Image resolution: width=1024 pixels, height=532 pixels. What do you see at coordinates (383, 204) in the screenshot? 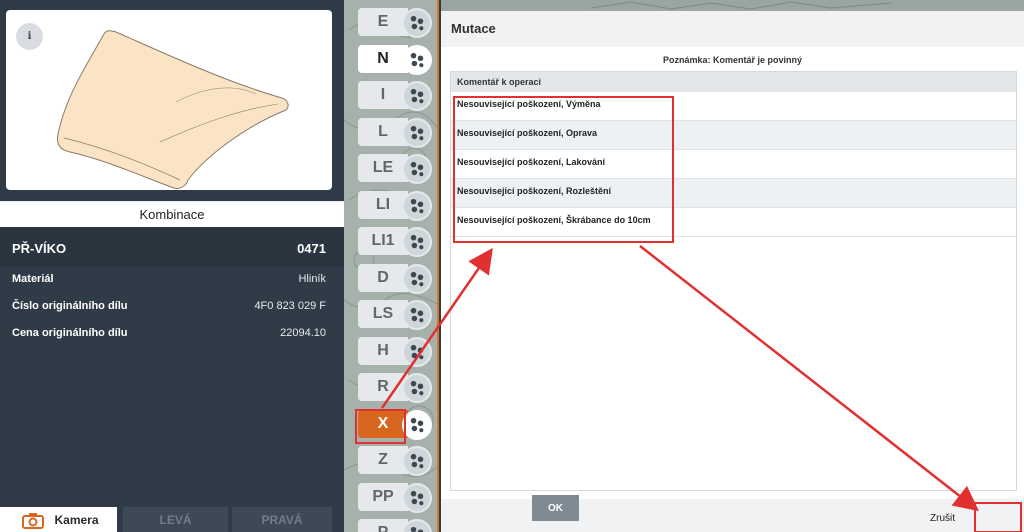
I see `operation-button: LI` at bounding box center [383, 204].